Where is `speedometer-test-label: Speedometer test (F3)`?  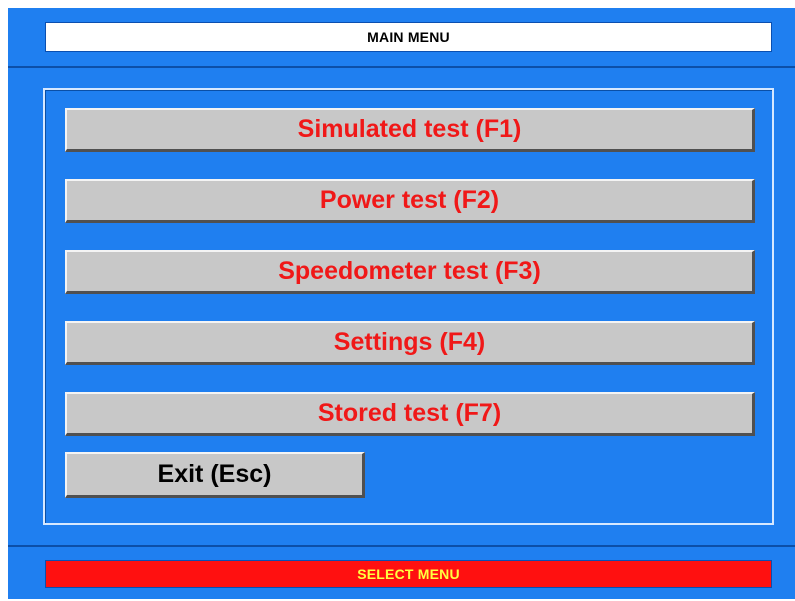 speedometer-test-label: Speedometer test (F3) is located at coordinates (409, 271).